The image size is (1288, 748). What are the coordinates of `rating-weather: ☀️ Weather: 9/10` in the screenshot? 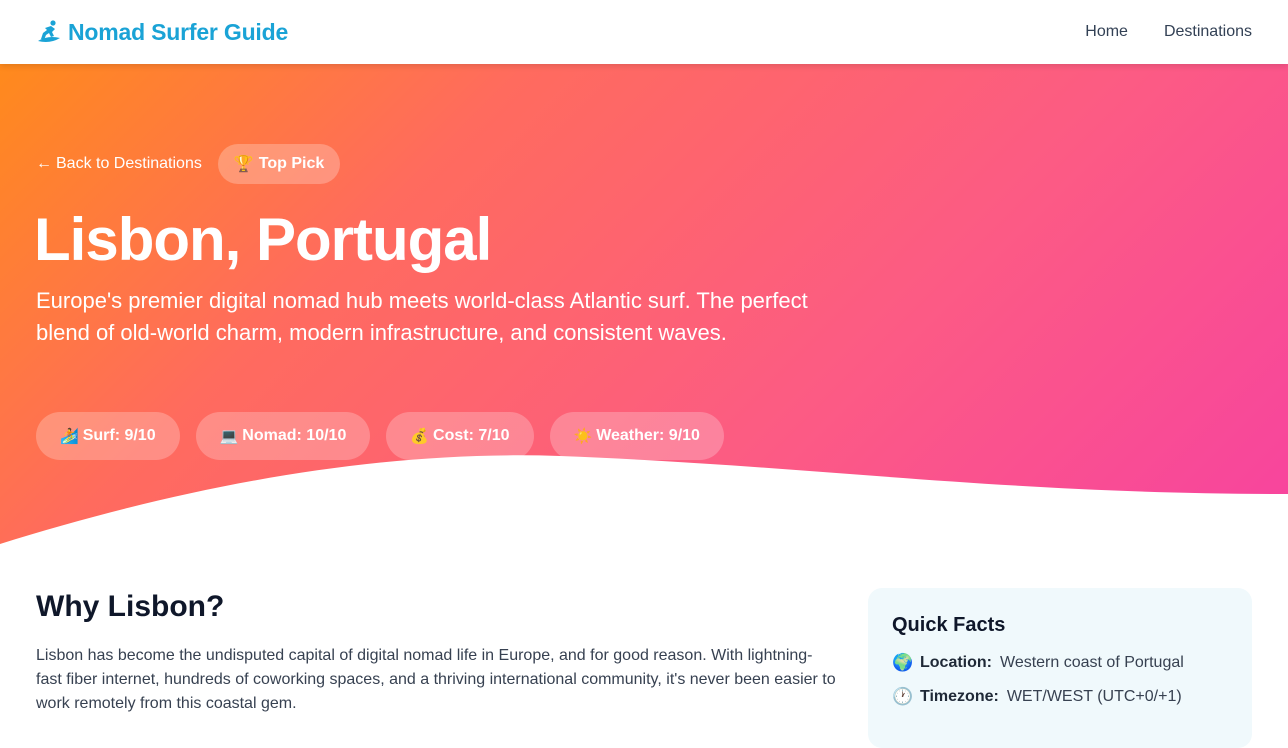 It's located at (636, 436).